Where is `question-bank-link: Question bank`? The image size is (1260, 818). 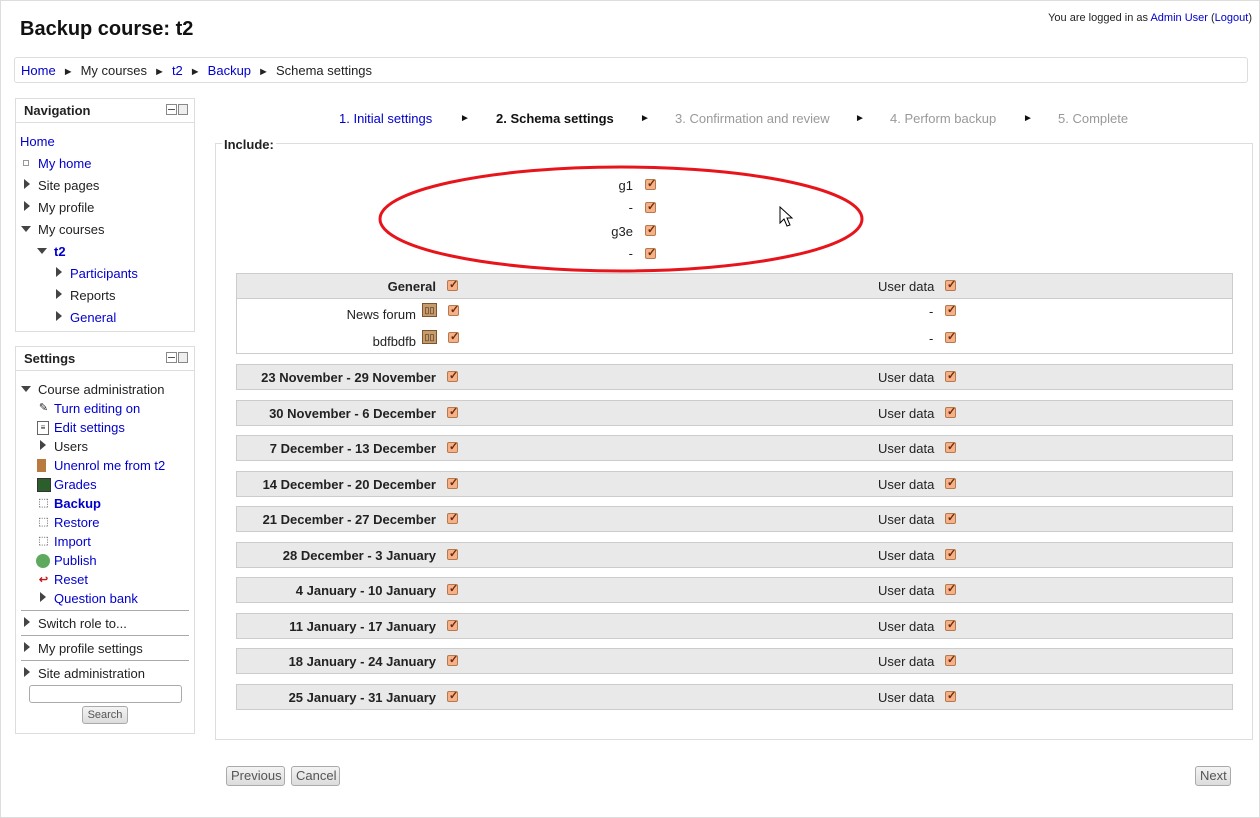 question-bank-link: Question bank is located at coordinates (96, 598).